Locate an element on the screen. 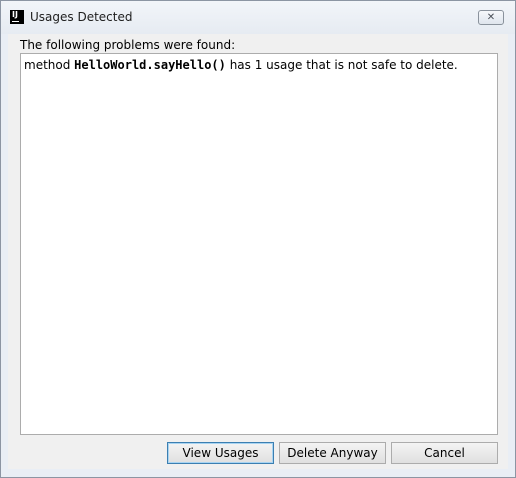 This screenshot has width=516, height=478. cancel-button: Cancel is located at coordinates (444, 453).